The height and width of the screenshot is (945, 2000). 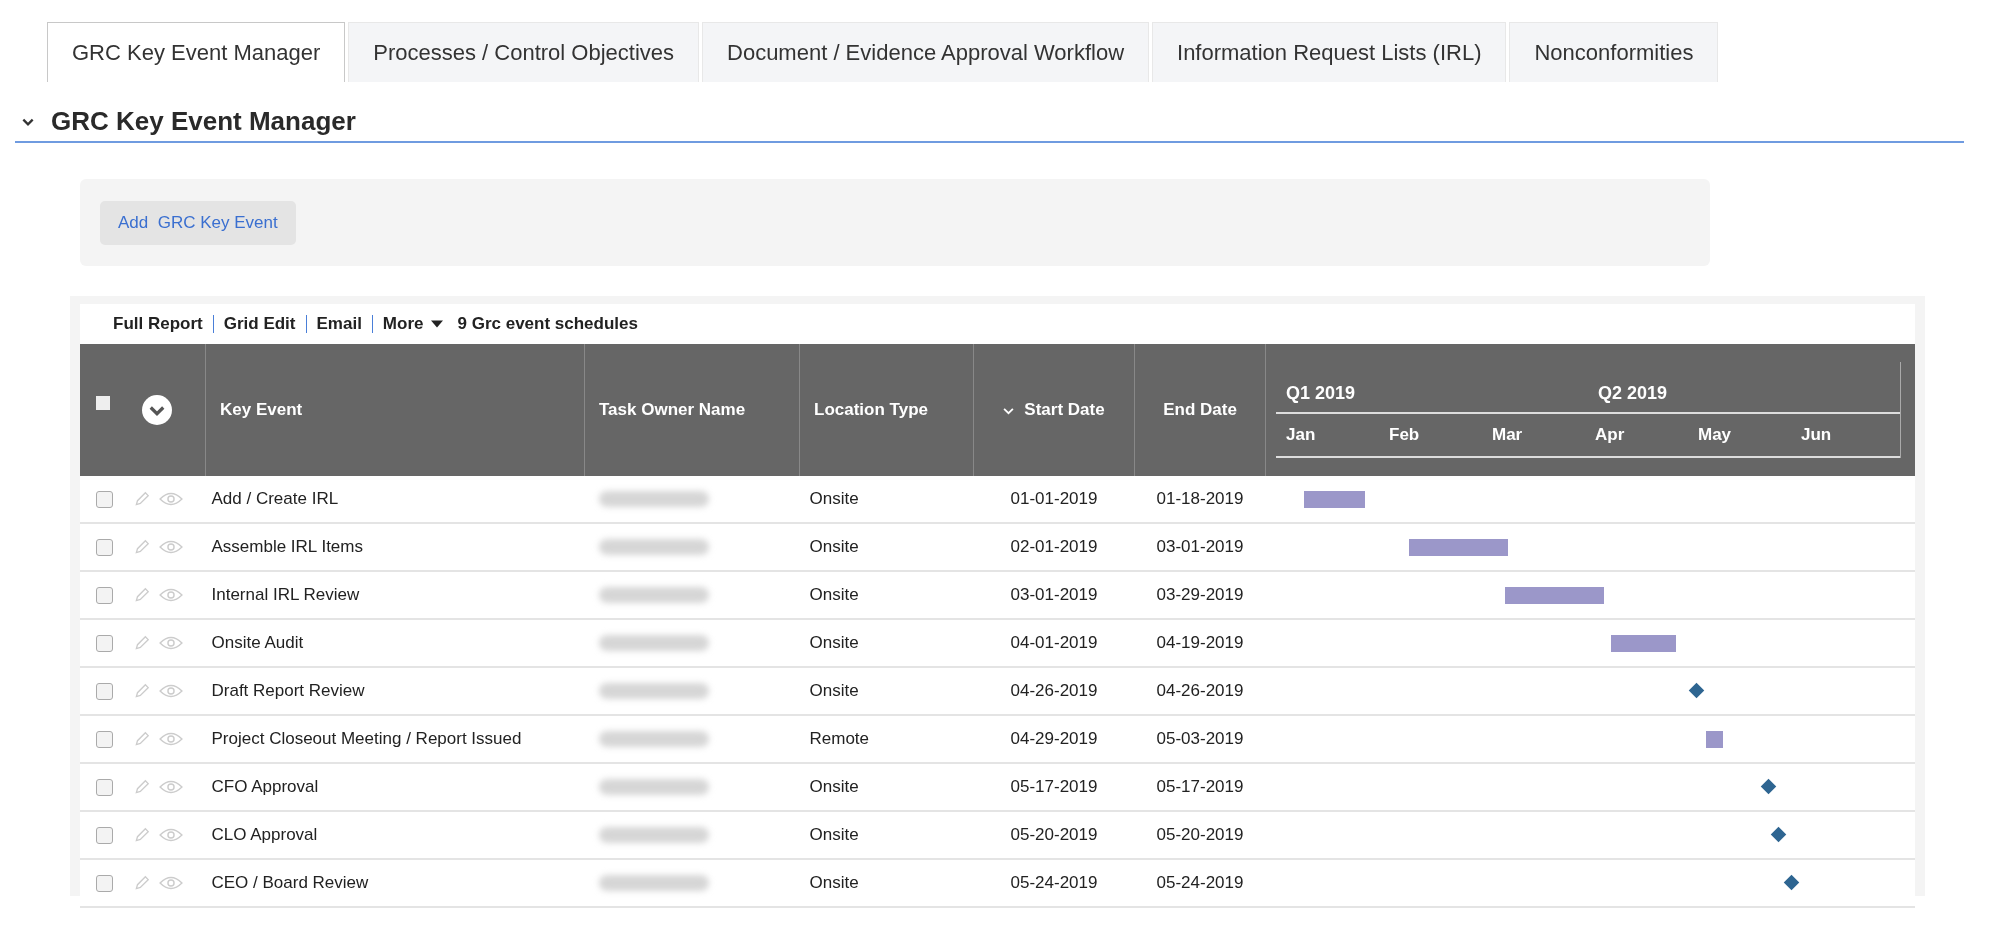 I want to click on table-cell: 05-03-2019, so click(x=1200, y=739).